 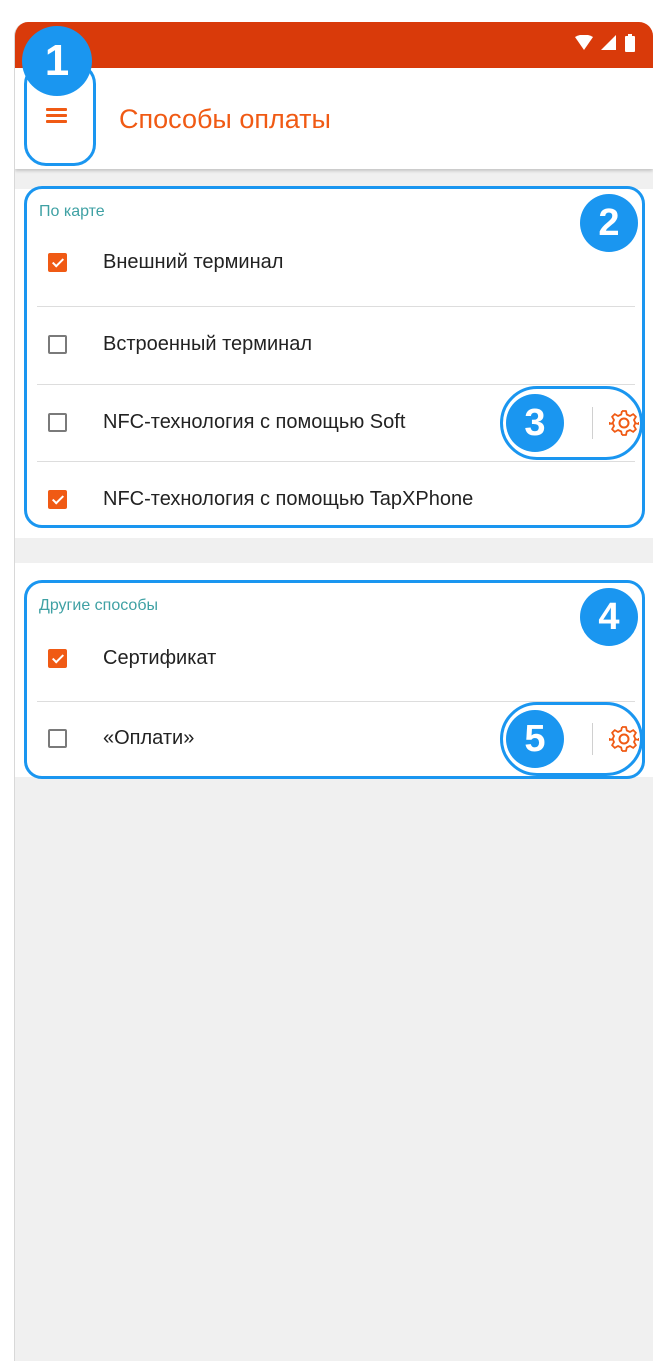 What do you see at coordinates (57, 61) in the screenshot?
I see `annotation-badge: 1` at bounding box center [57, 61].